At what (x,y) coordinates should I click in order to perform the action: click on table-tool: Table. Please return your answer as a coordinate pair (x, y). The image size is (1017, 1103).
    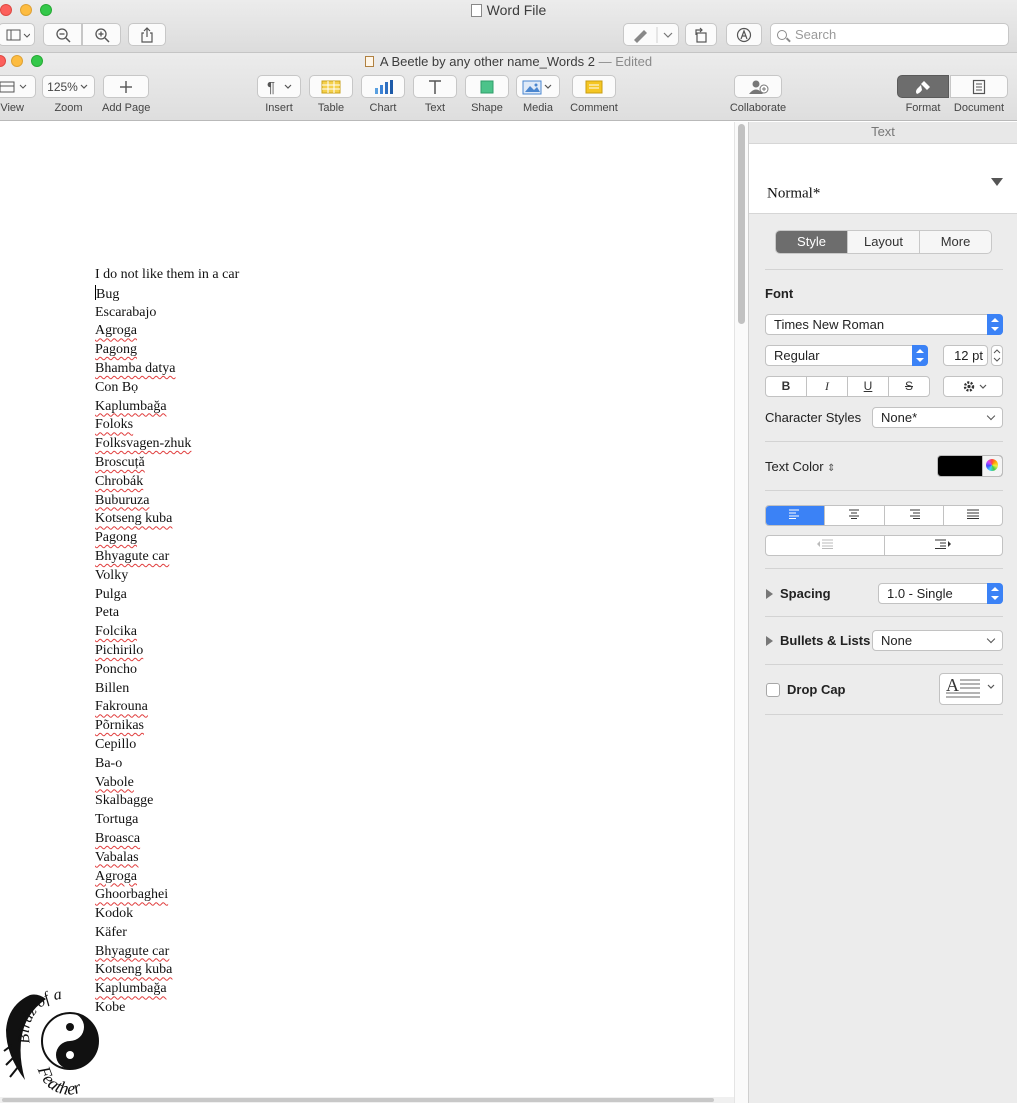
    Looking at the image, I should click on (331, 94).